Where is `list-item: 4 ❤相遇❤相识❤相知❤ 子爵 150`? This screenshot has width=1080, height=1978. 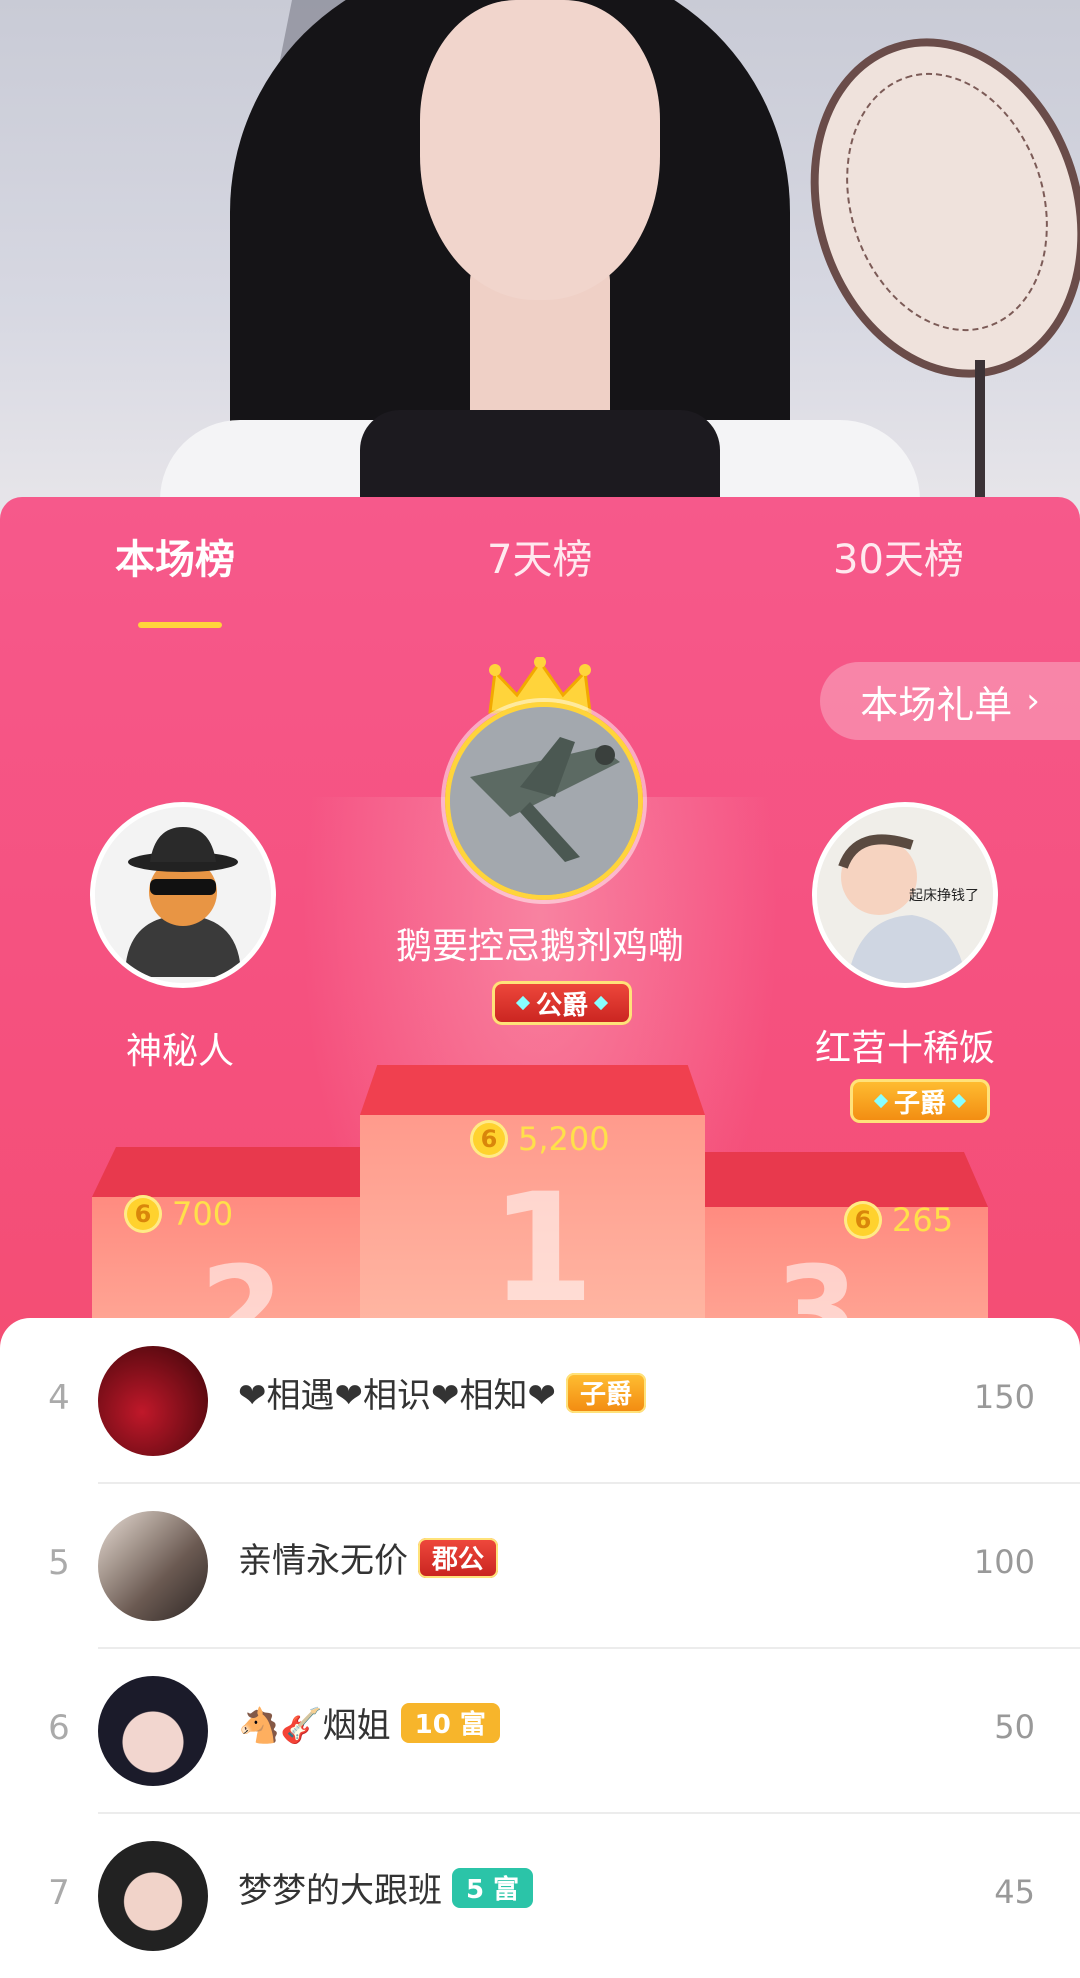 list-item: 4 ❤相遇❤相识❤相知❤ 子爵 150 is located at coordinates (540, 1400).